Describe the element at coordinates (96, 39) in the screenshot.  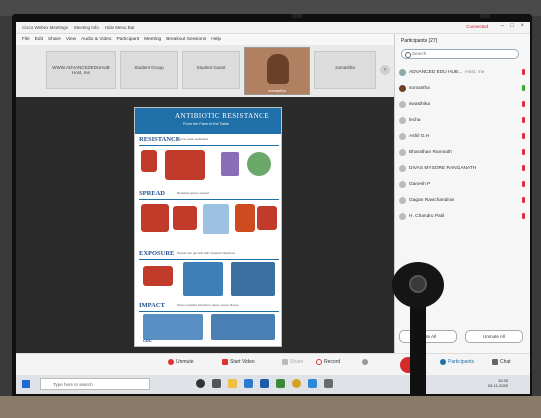
I see `menu-audio-video: Audio & Video` at that location.